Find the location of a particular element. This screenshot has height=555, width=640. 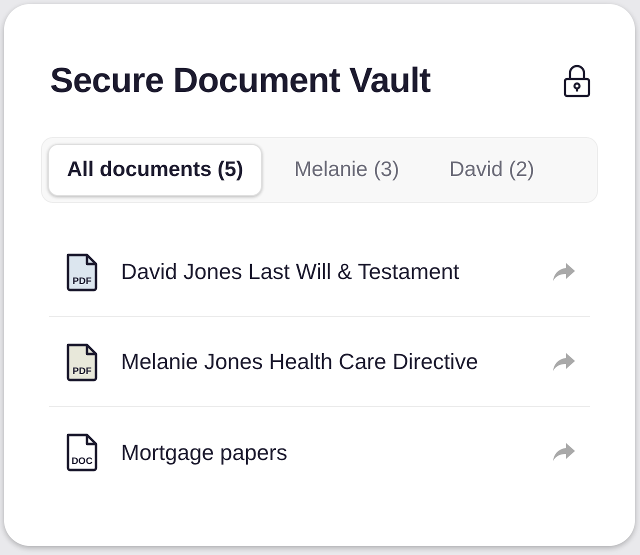

document-name: Melanie Jones Health Care Directive is located at coordinates (336, 361).